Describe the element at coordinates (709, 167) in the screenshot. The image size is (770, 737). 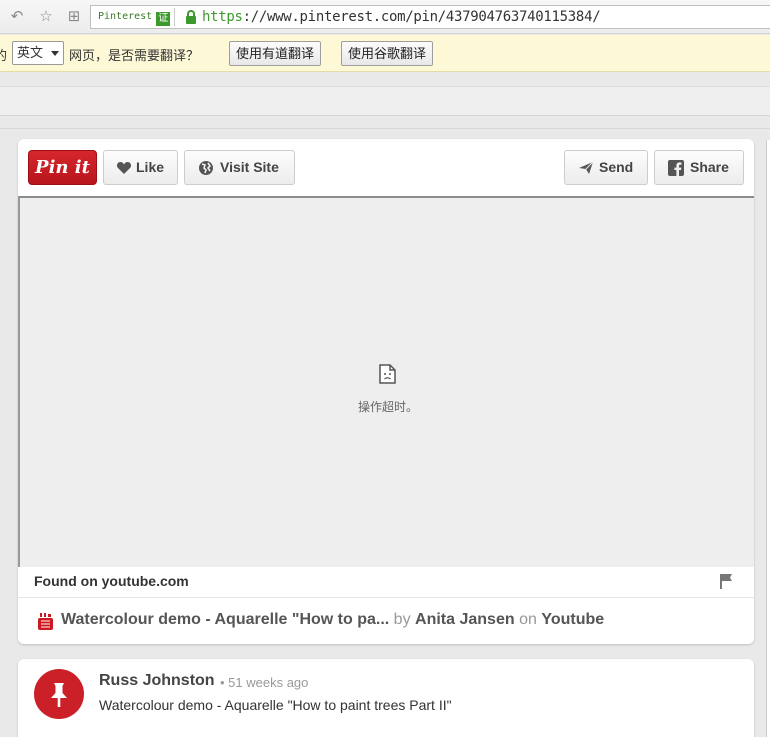
I see `share-label: Share` at that location.